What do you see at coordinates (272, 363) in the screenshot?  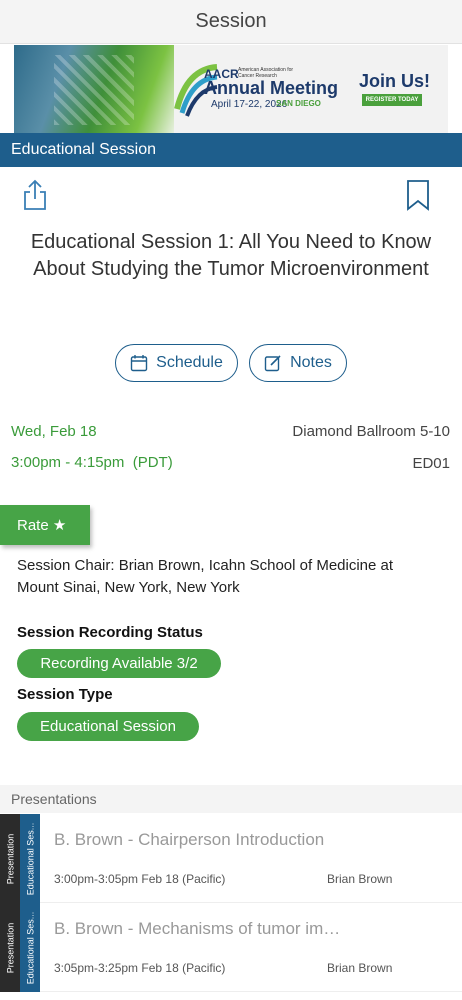 I see `edit-note-icon` at bounding box center [272, 363].